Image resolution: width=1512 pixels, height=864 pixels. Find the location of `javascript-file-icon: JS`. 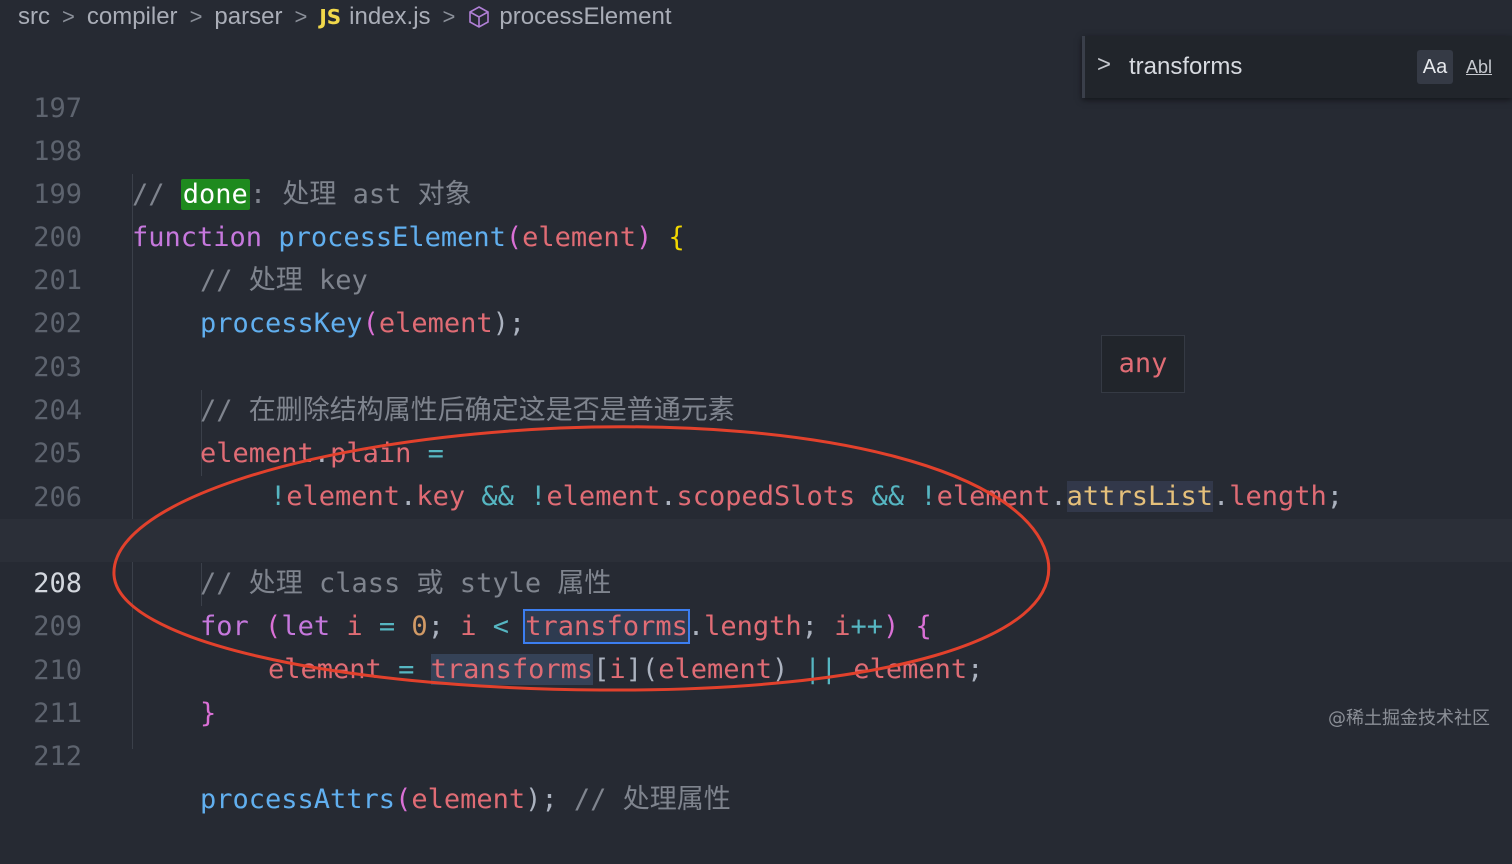

javascript-file-icon: JS is located at coordinates (330, 17).